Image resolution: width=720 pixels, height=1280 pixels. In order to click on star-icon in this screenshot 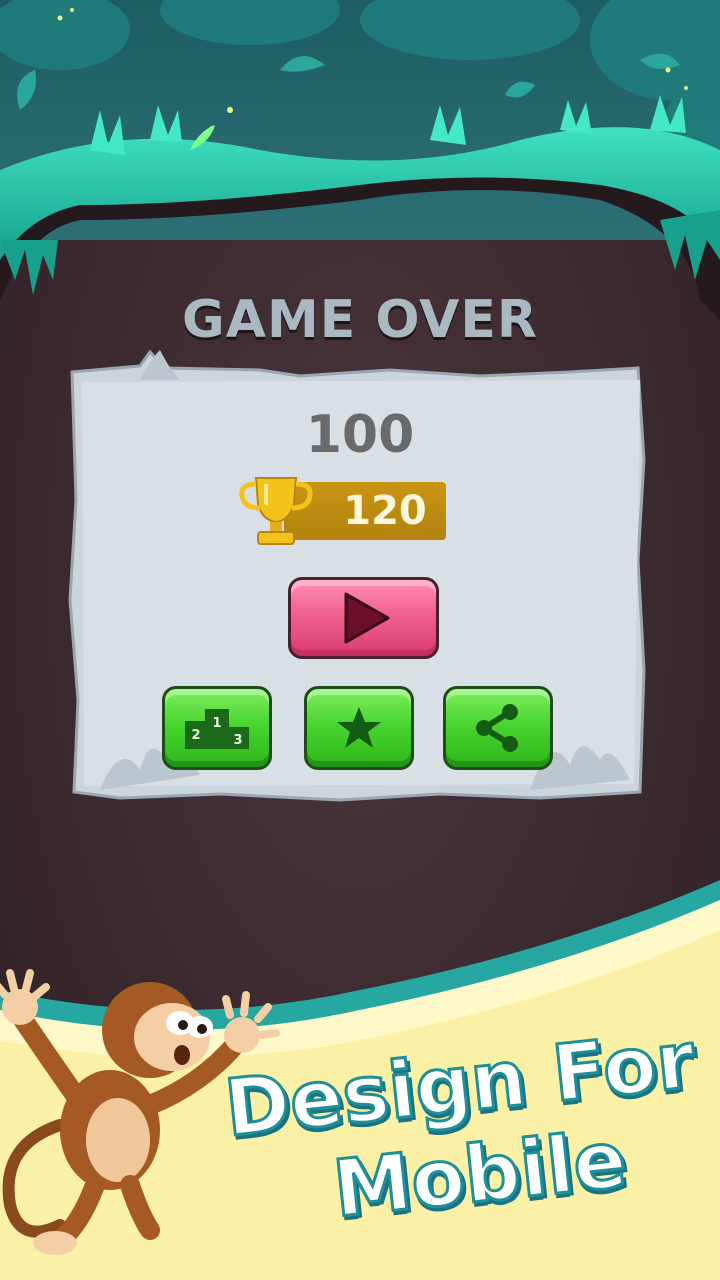, I will do `click(359, 727)`.